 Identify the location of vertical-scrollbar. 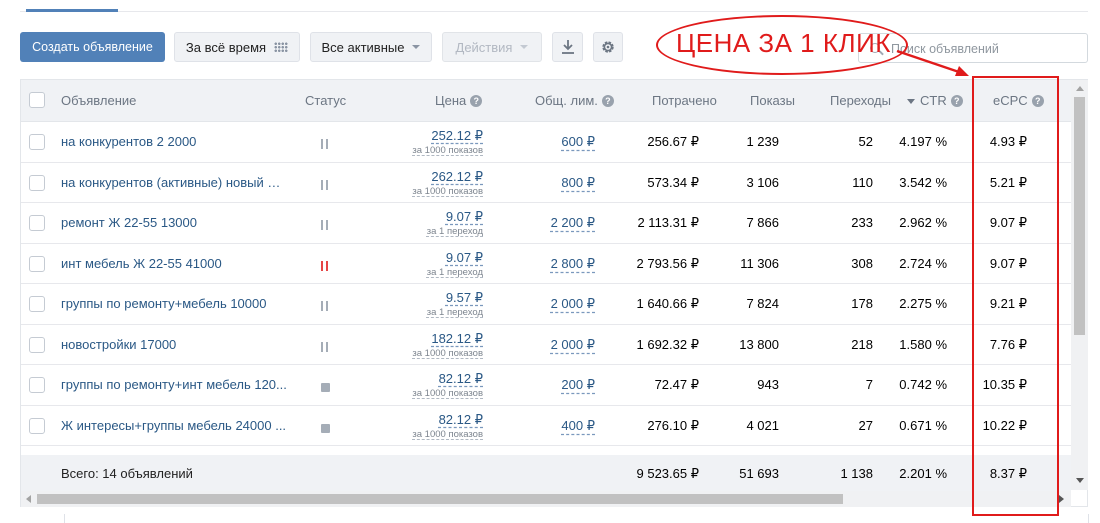
(1079, 285).